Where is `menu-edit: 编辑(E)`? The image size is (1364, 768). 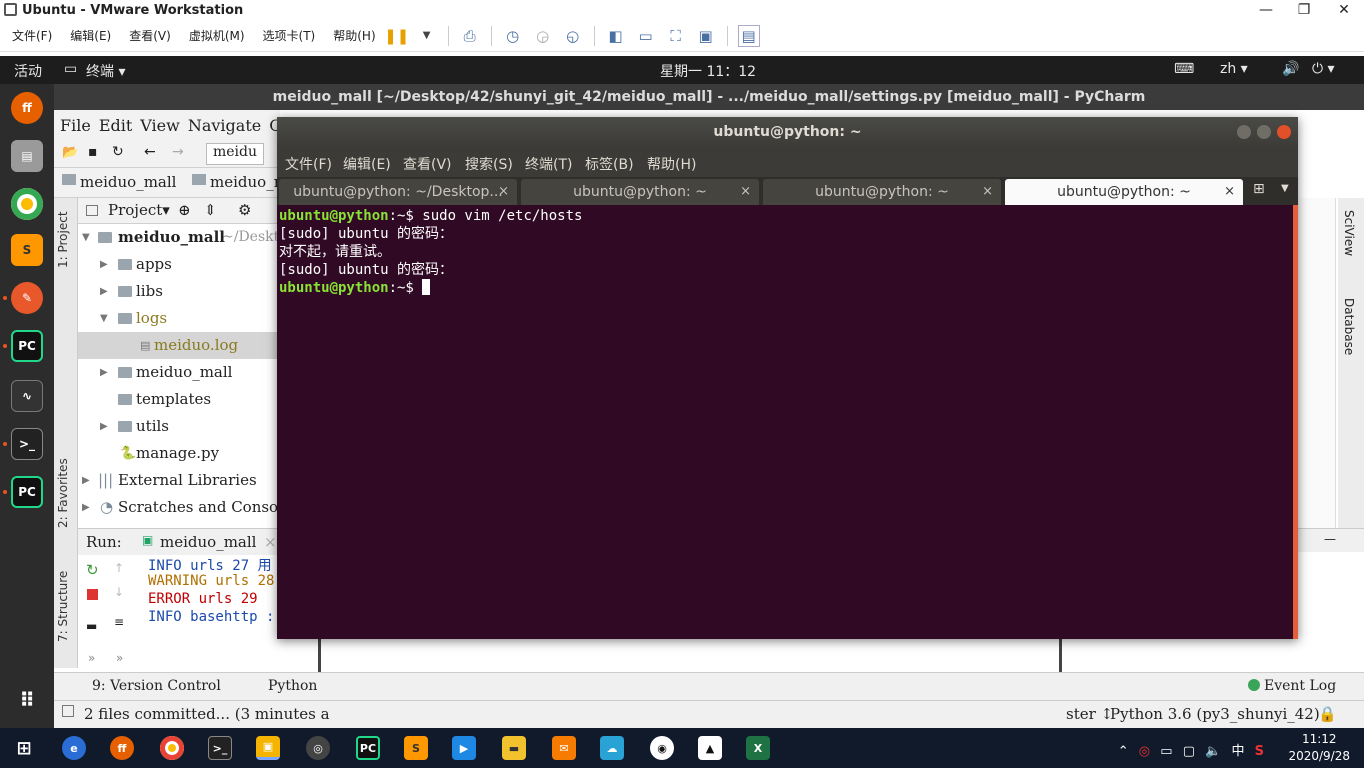
menu-edit: 编辑(E) is located at coordinates (90, 35).